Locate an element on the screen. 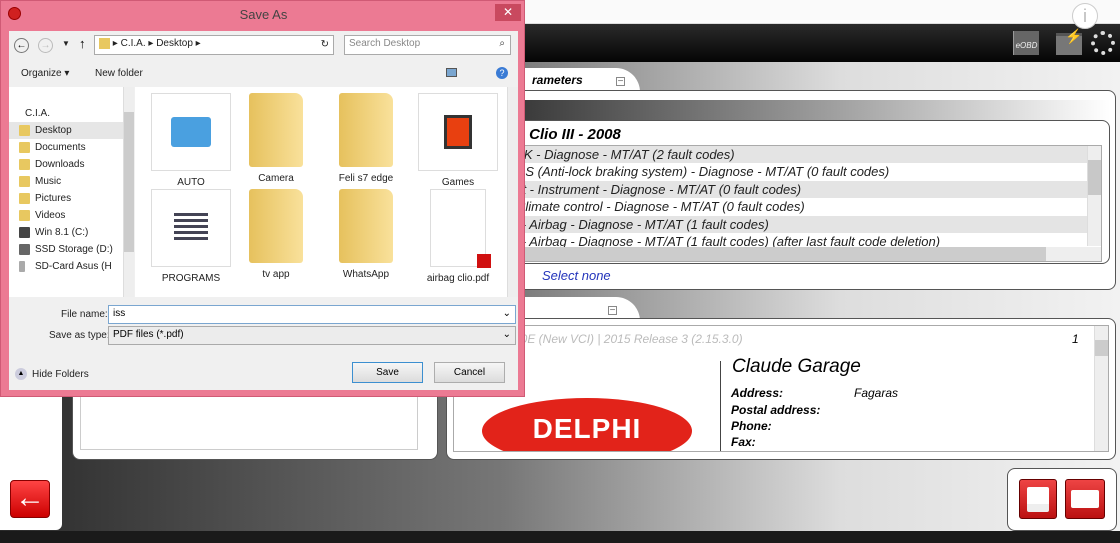 The height and width of the screenshot is (543, 1120). print-report-button is located at coordinates (1085, 499).